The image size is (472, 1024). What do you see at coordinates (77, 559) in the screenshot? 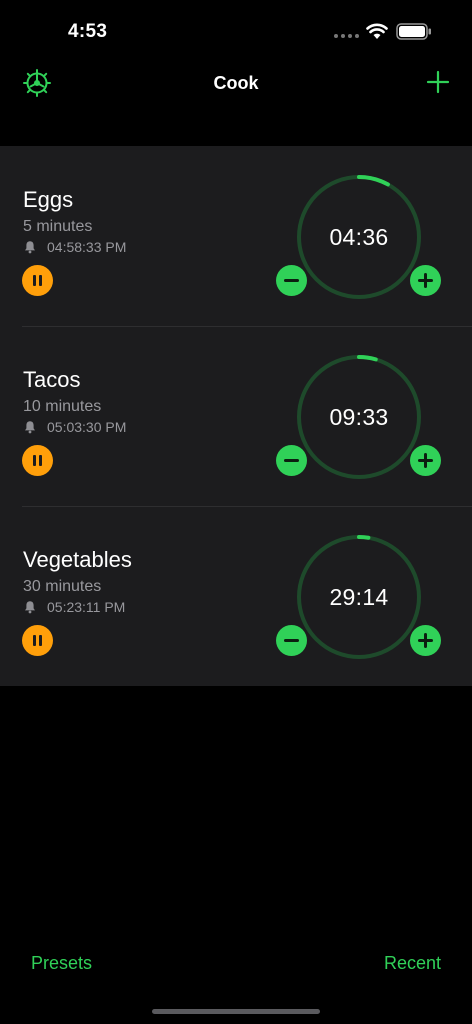
I see `timer-name: Vegetables` at bounding box center [77, 559].